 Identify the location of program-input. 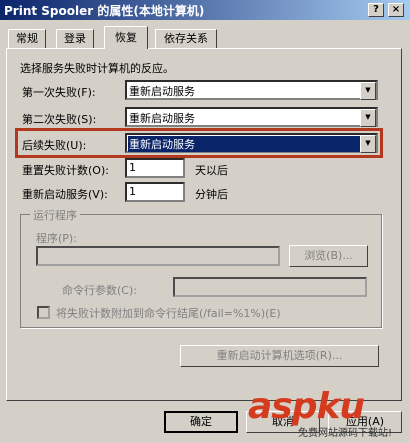
(158, 256).